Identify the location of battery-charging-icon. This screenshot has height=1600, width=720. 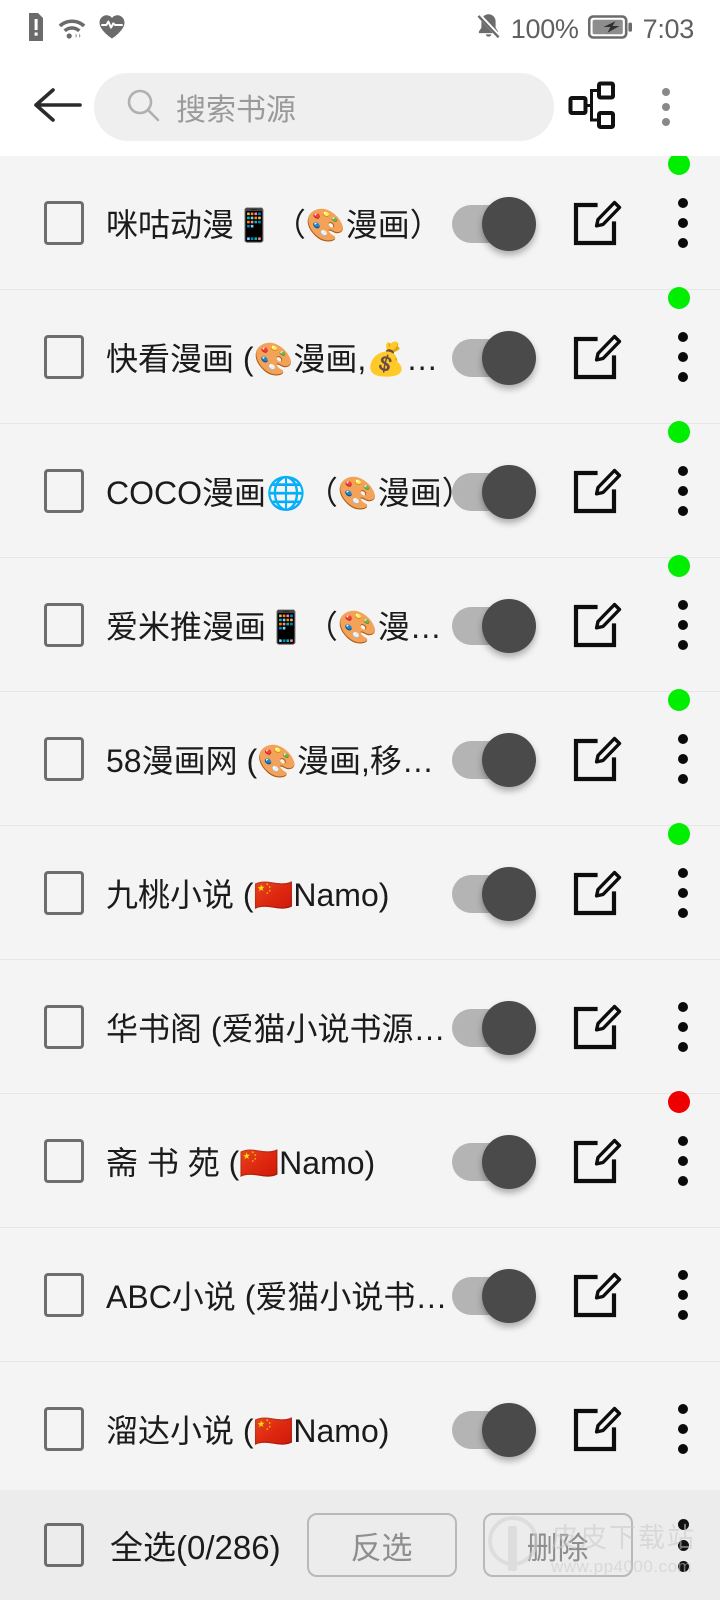
(610, 29).